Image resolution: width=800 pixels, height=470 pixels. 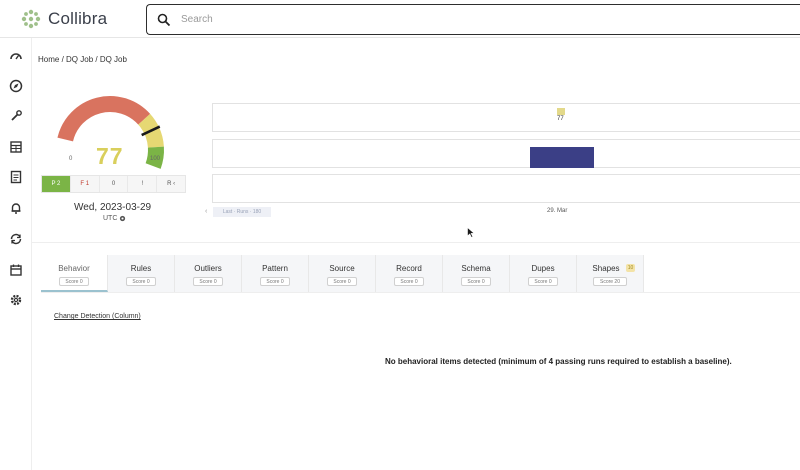 I want to click on nav-sync, so click(x=16, y=239).